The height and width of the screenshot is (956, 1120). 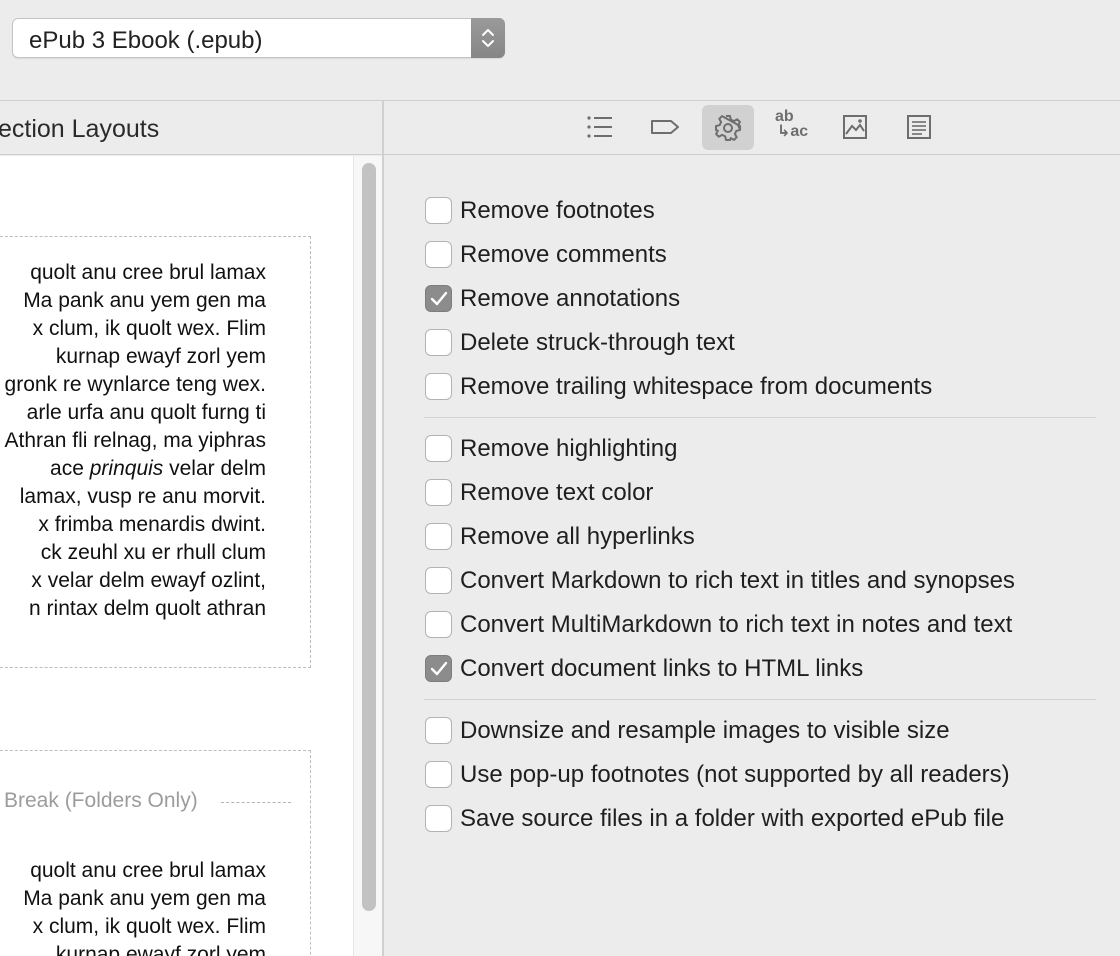 I want to click on image-icon, so click(x=855, y=127).